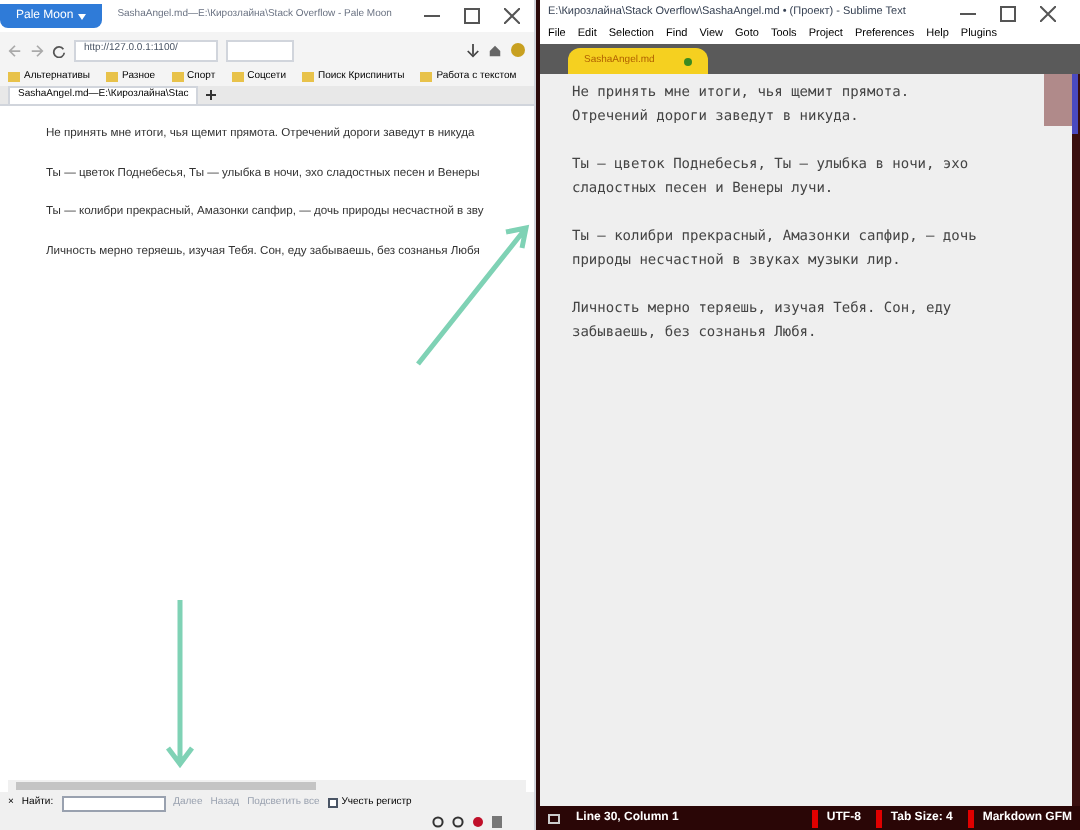  I want to click on download-icon, so click(473, 50).